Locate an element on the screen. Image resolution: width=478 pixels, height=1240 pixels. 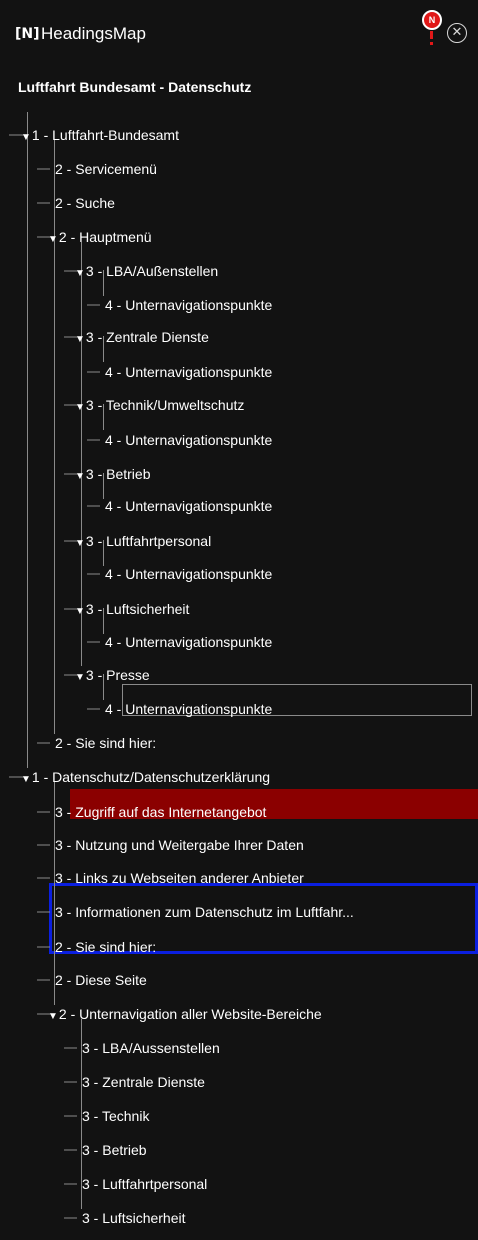
tree-item: 3 - Luftsicherheit is located at coordinates (134, 1218).